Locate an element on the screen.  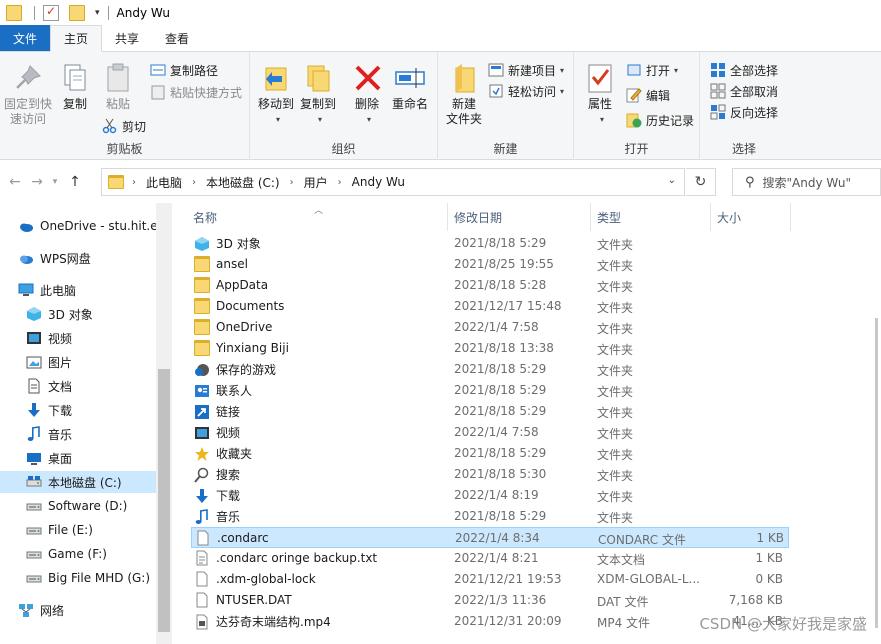
nav-item: 网络 is located at coordinates (78, 610).